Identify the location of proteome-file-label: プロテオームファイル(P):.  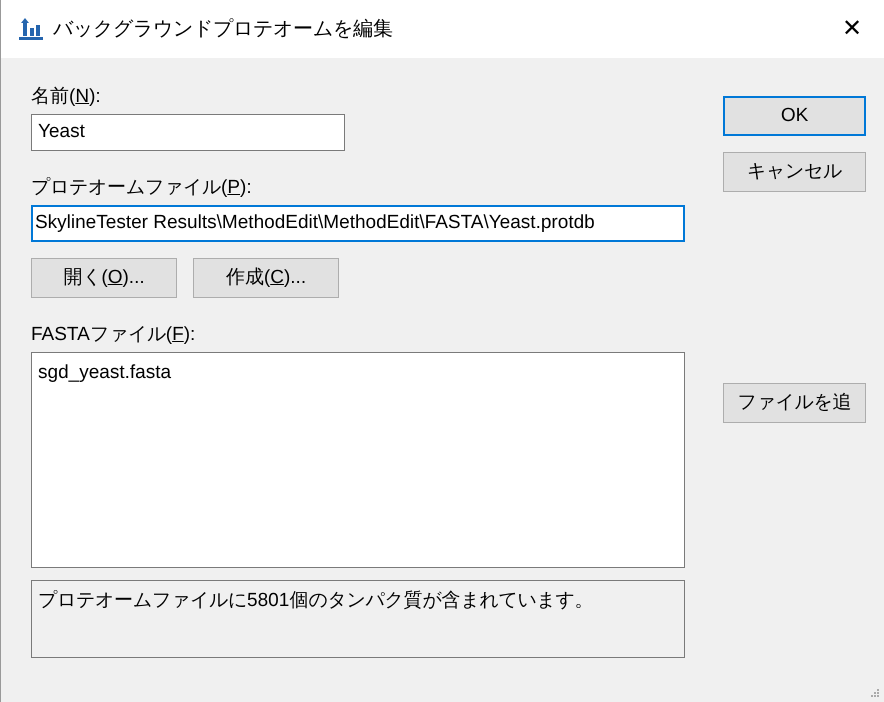
(142, 188).